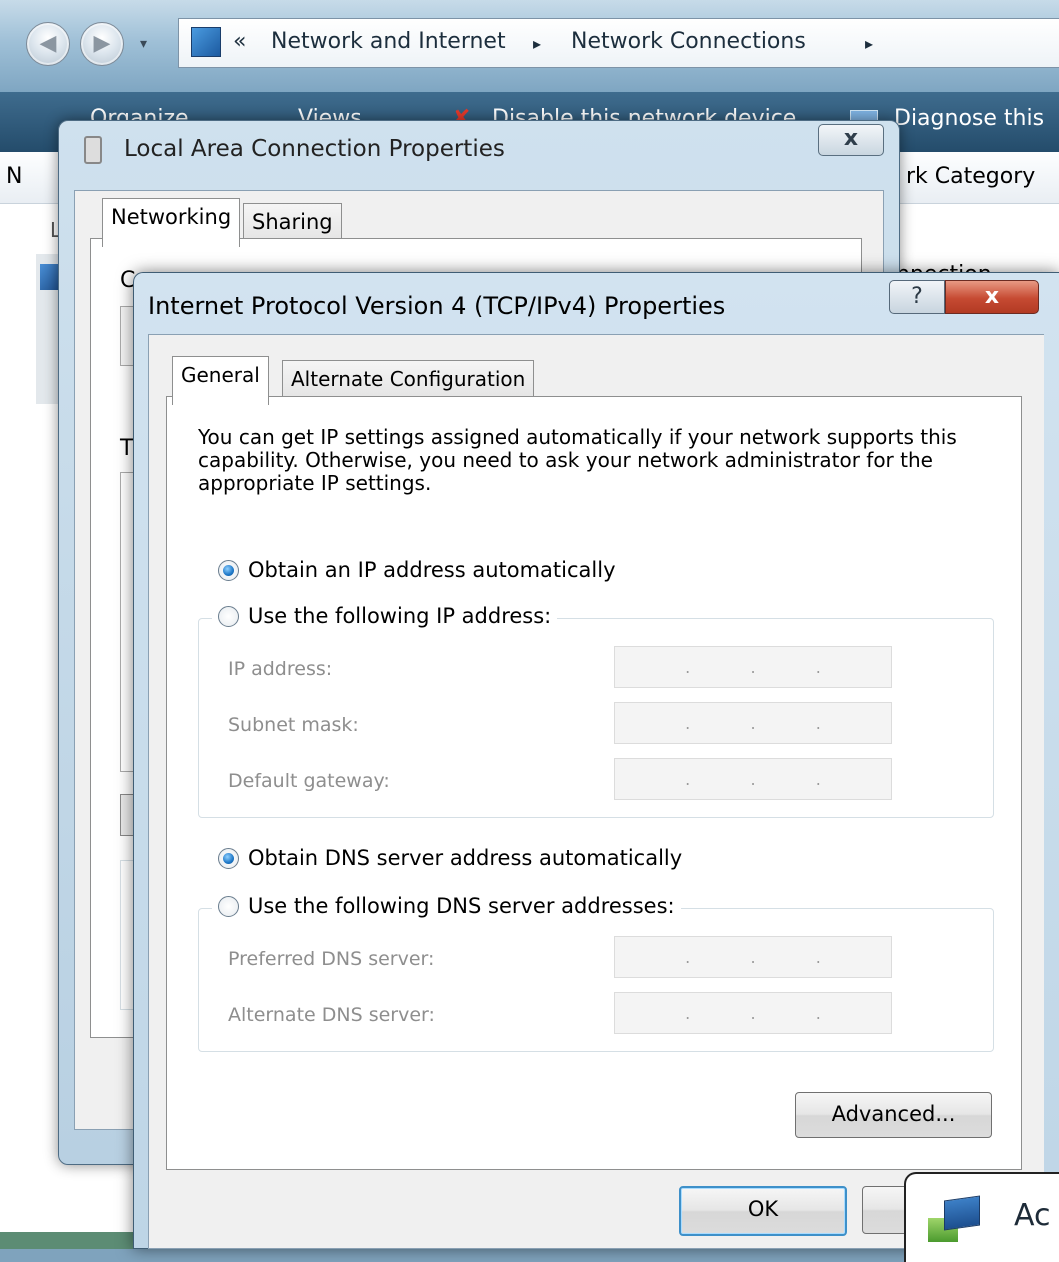  I want to click on use-following-dns-option: Use the following DNS server addresses:, so click(446, 906).